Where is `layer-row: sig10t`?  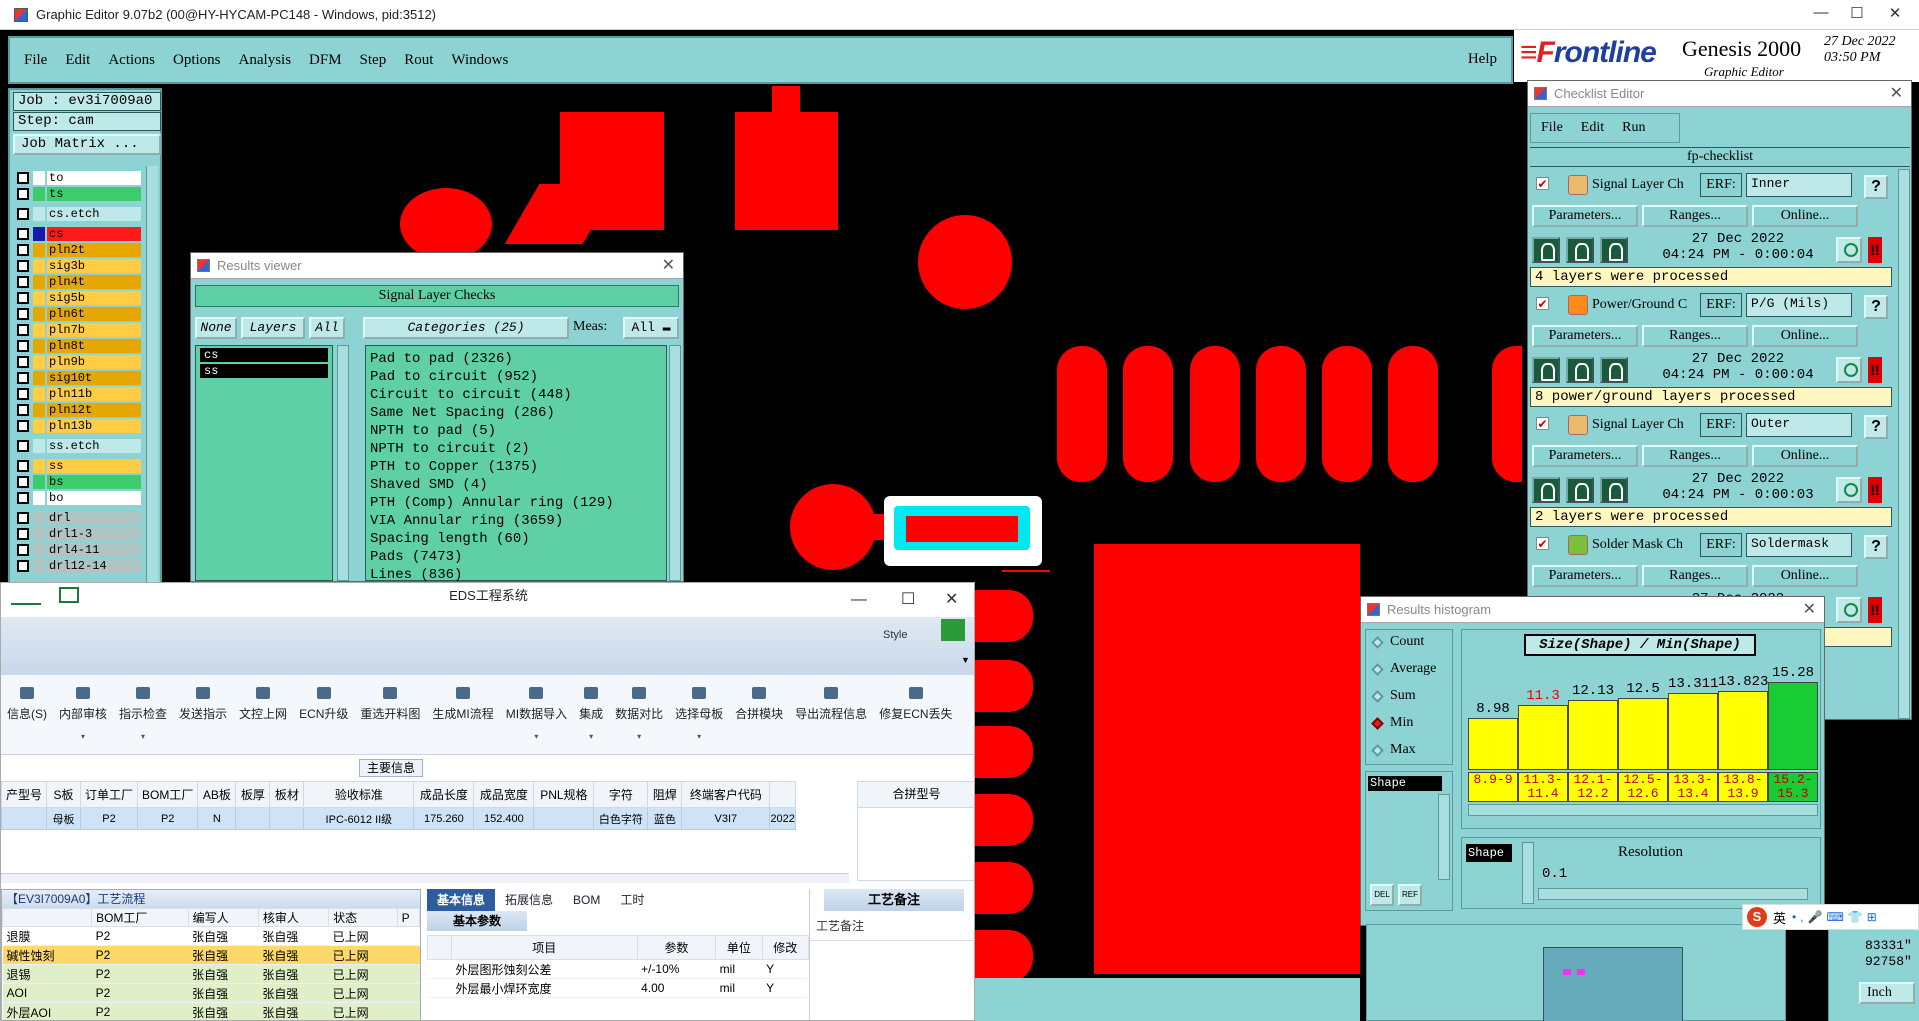
layer-row: sig10t is located at coordinates (77, 378).